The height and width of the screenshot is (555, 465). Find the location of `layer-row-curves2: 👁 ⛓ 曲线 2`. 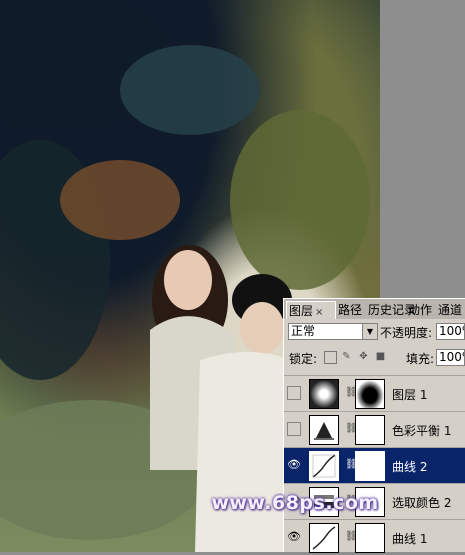

layer-row-curves2: 👁 ⛓ 曲线 2 is located at coordinates (374, 465).